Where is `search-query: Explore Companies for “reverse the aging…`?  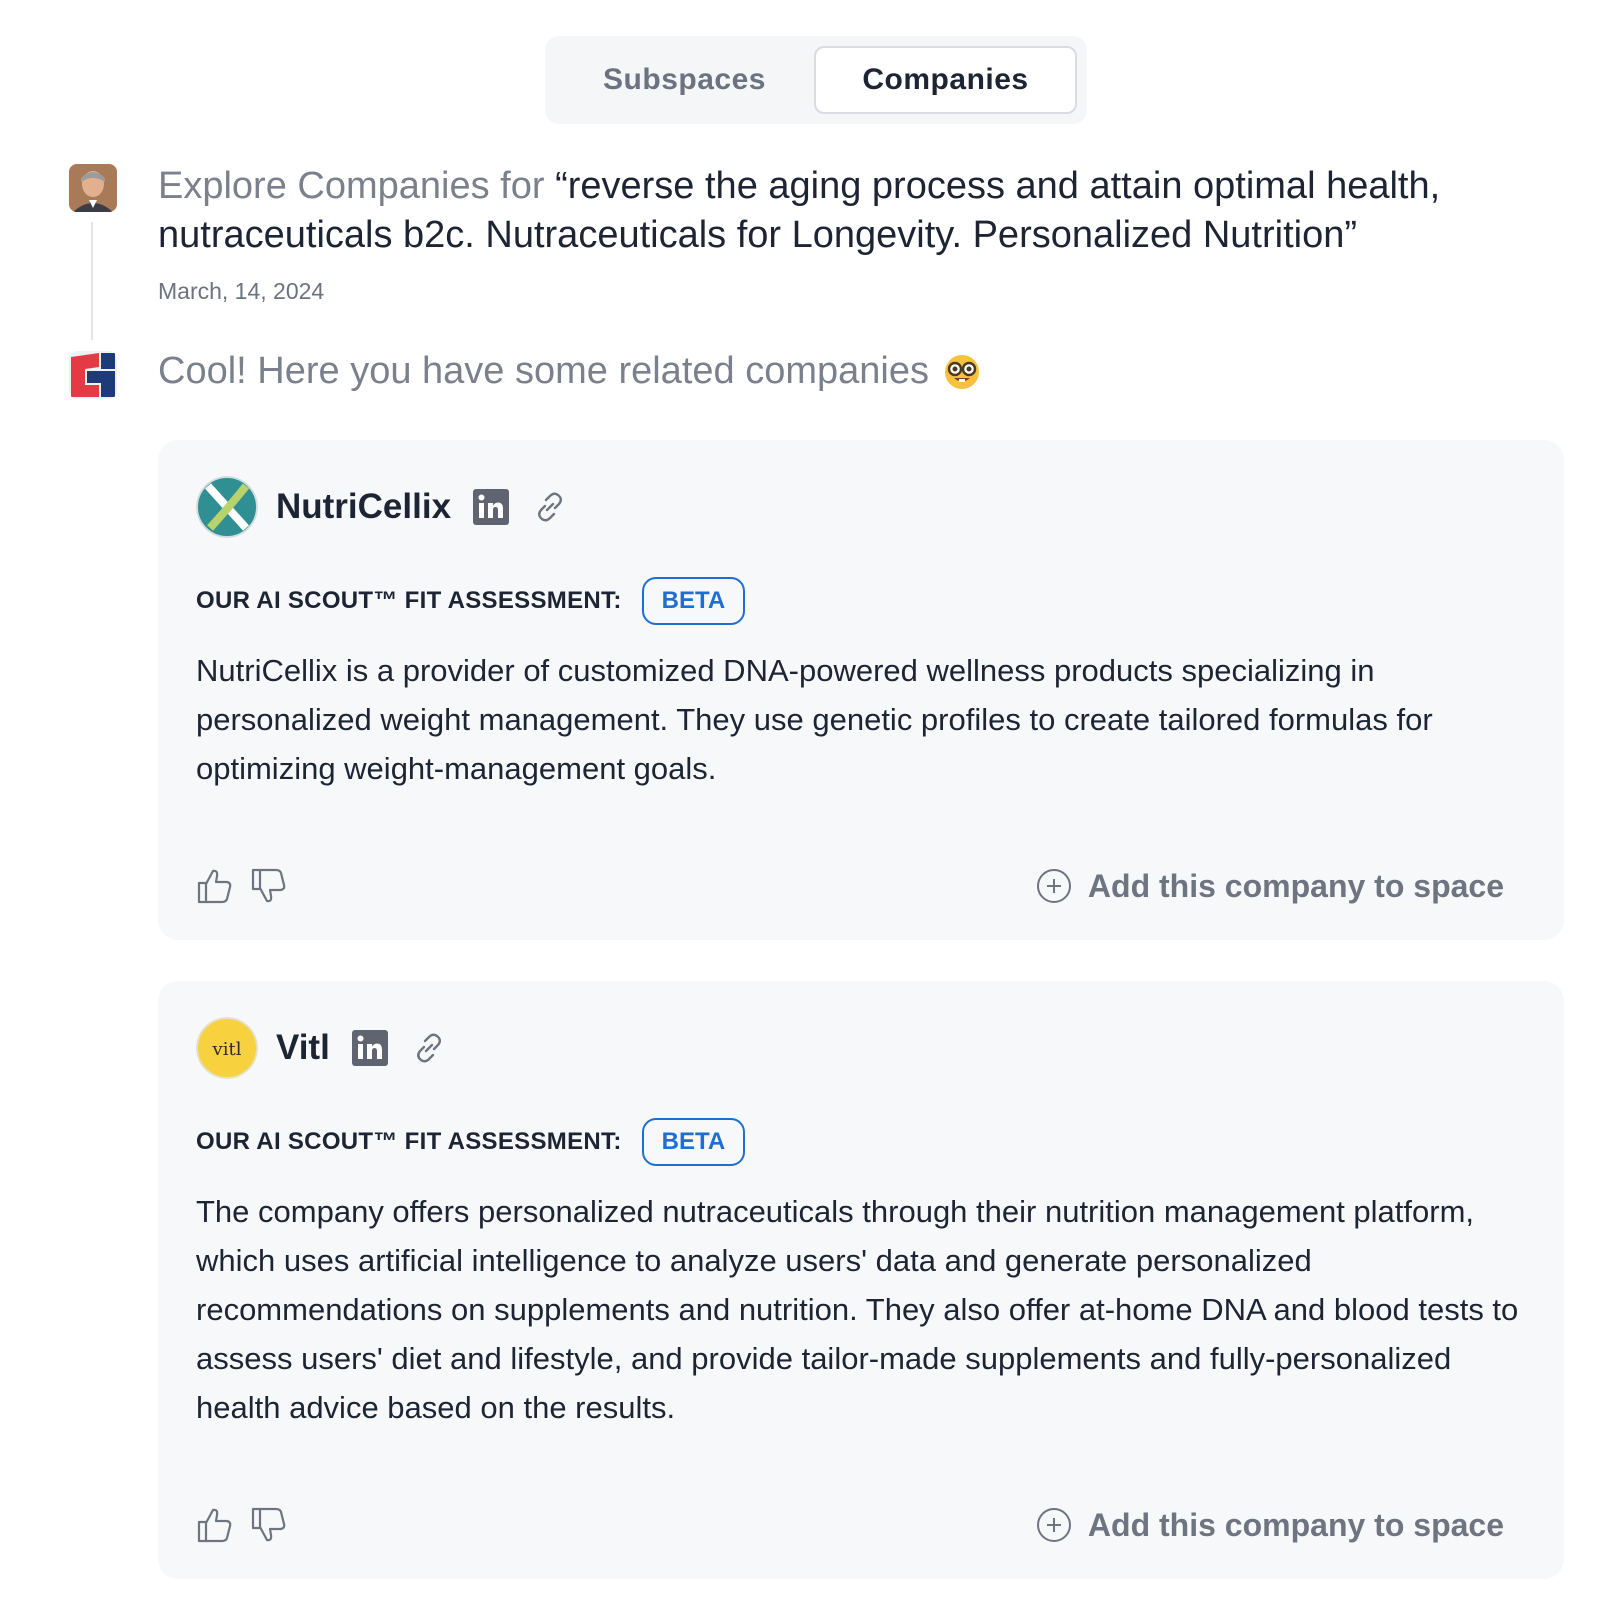 search-query: Explore Companies for “reverse the aging… is located at coordinates (868, 211).